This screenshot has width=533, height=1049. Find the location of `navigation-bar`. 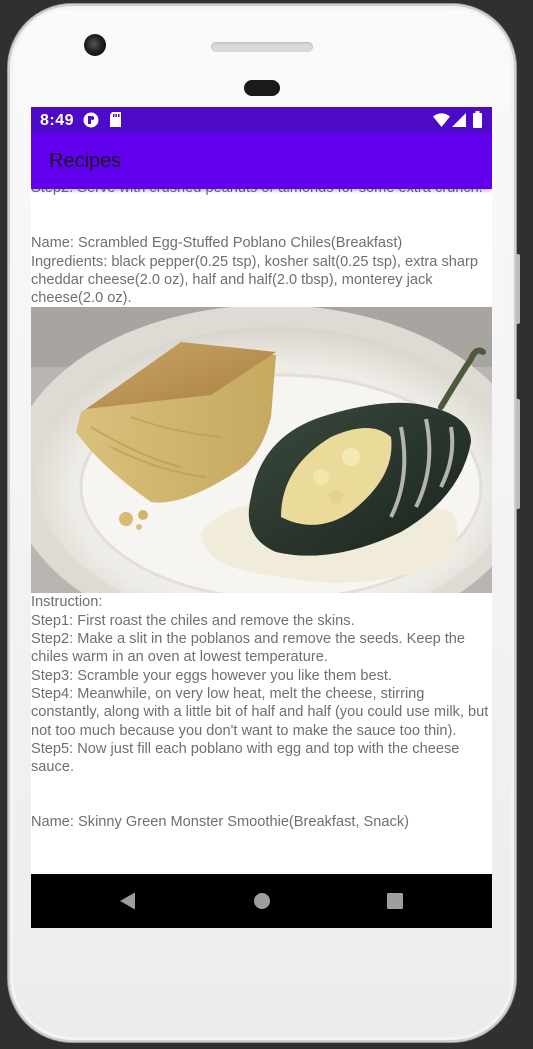

navigation-bar is located at coordinates (261, 901).